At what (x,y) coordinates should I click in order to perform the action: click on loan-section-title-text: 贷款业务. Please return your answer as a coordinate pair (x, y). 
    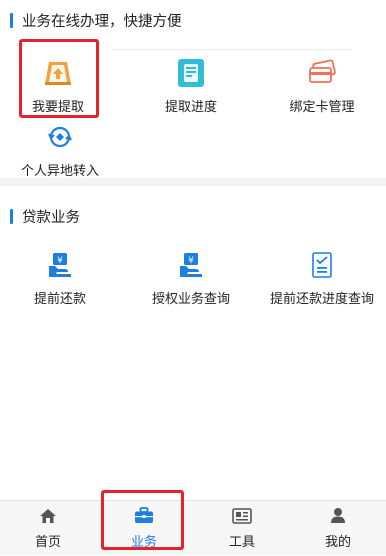
    Looking at the image, I should click on (51, 218).